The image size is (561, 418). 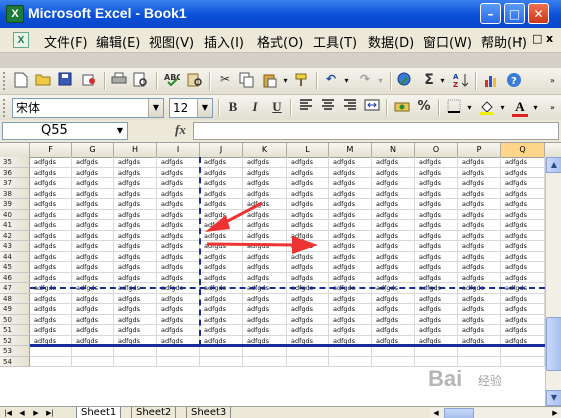 I want to click on cell-g41: adfgds, so click(x=93, y=225).